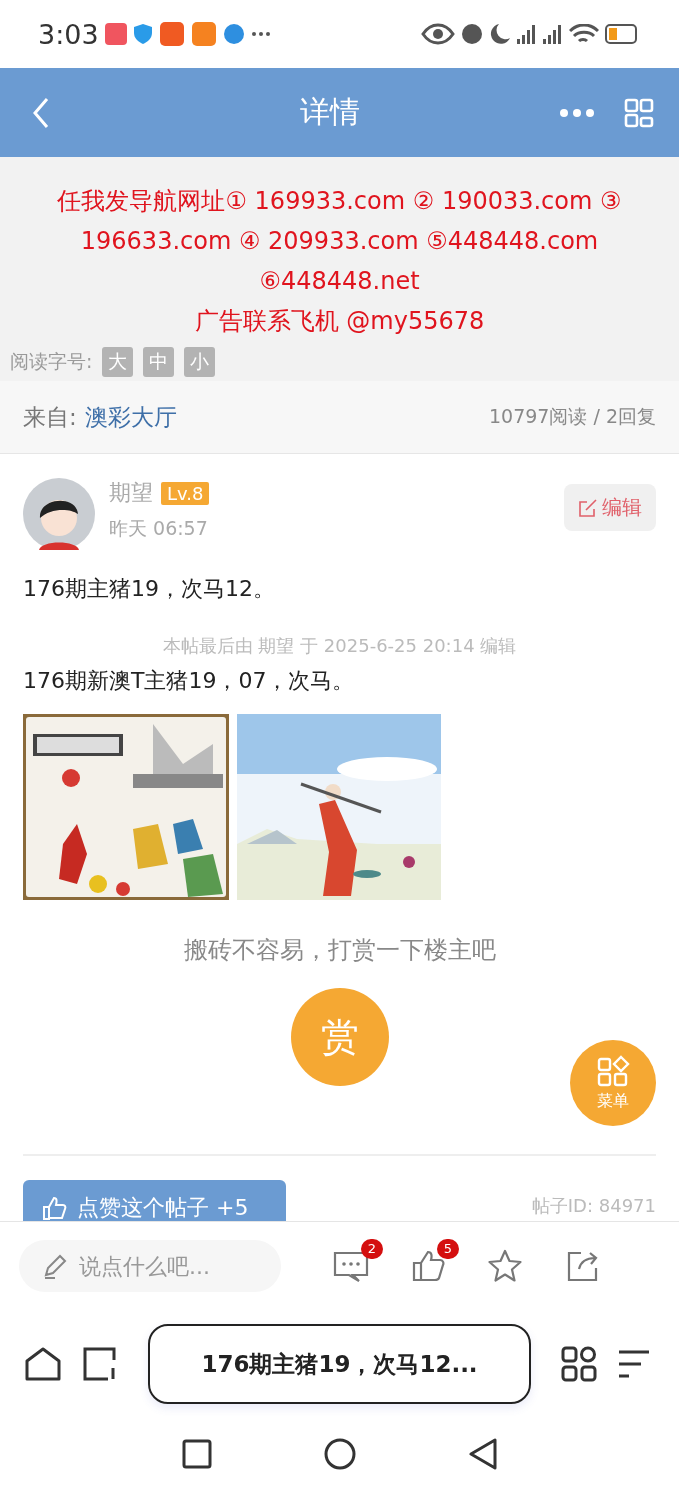 The image size is (679, 1500). What do you see at coordinates (428, 1266) in the screenshot?
I see `thumbs-up-icon` at bounding box center [428, 1266].